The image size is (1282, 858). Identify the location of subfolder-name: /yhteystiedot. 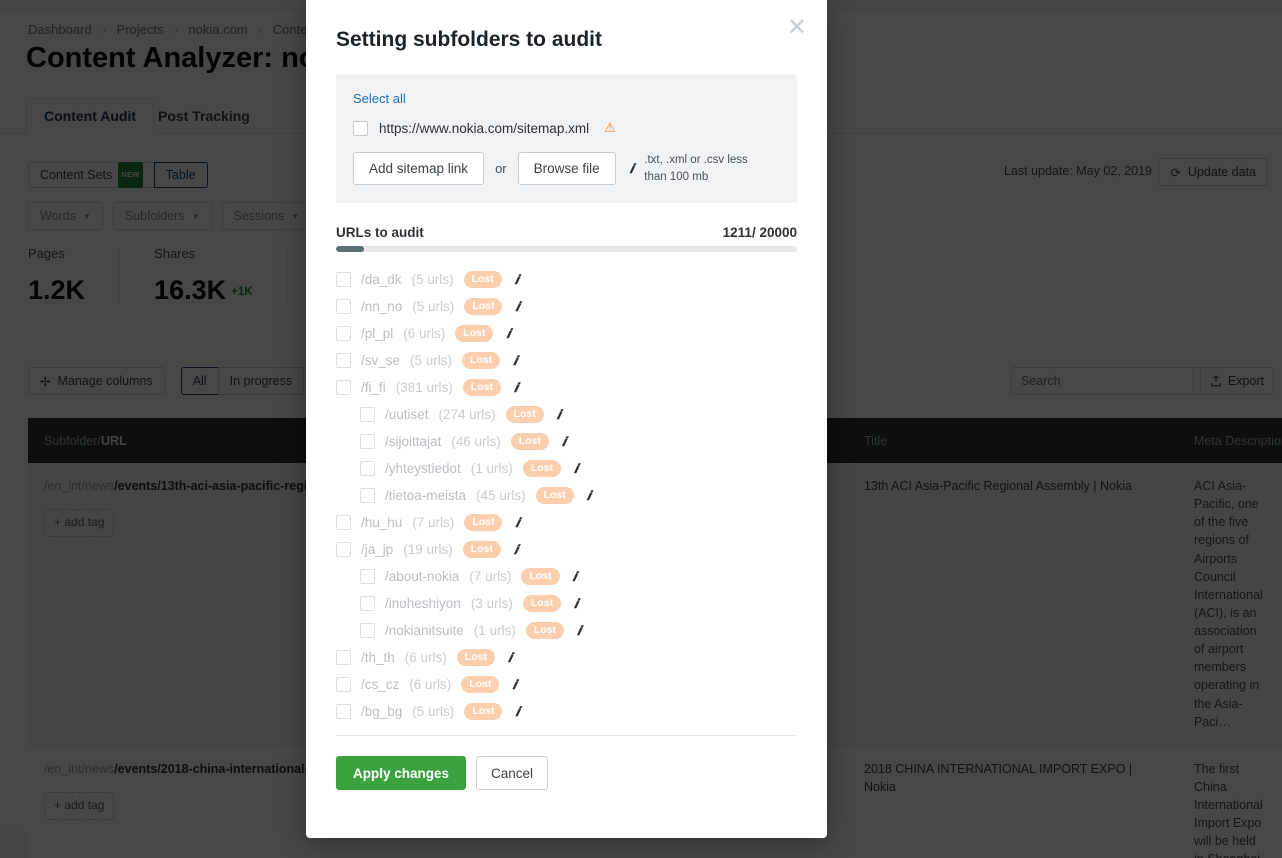
(423, 468).